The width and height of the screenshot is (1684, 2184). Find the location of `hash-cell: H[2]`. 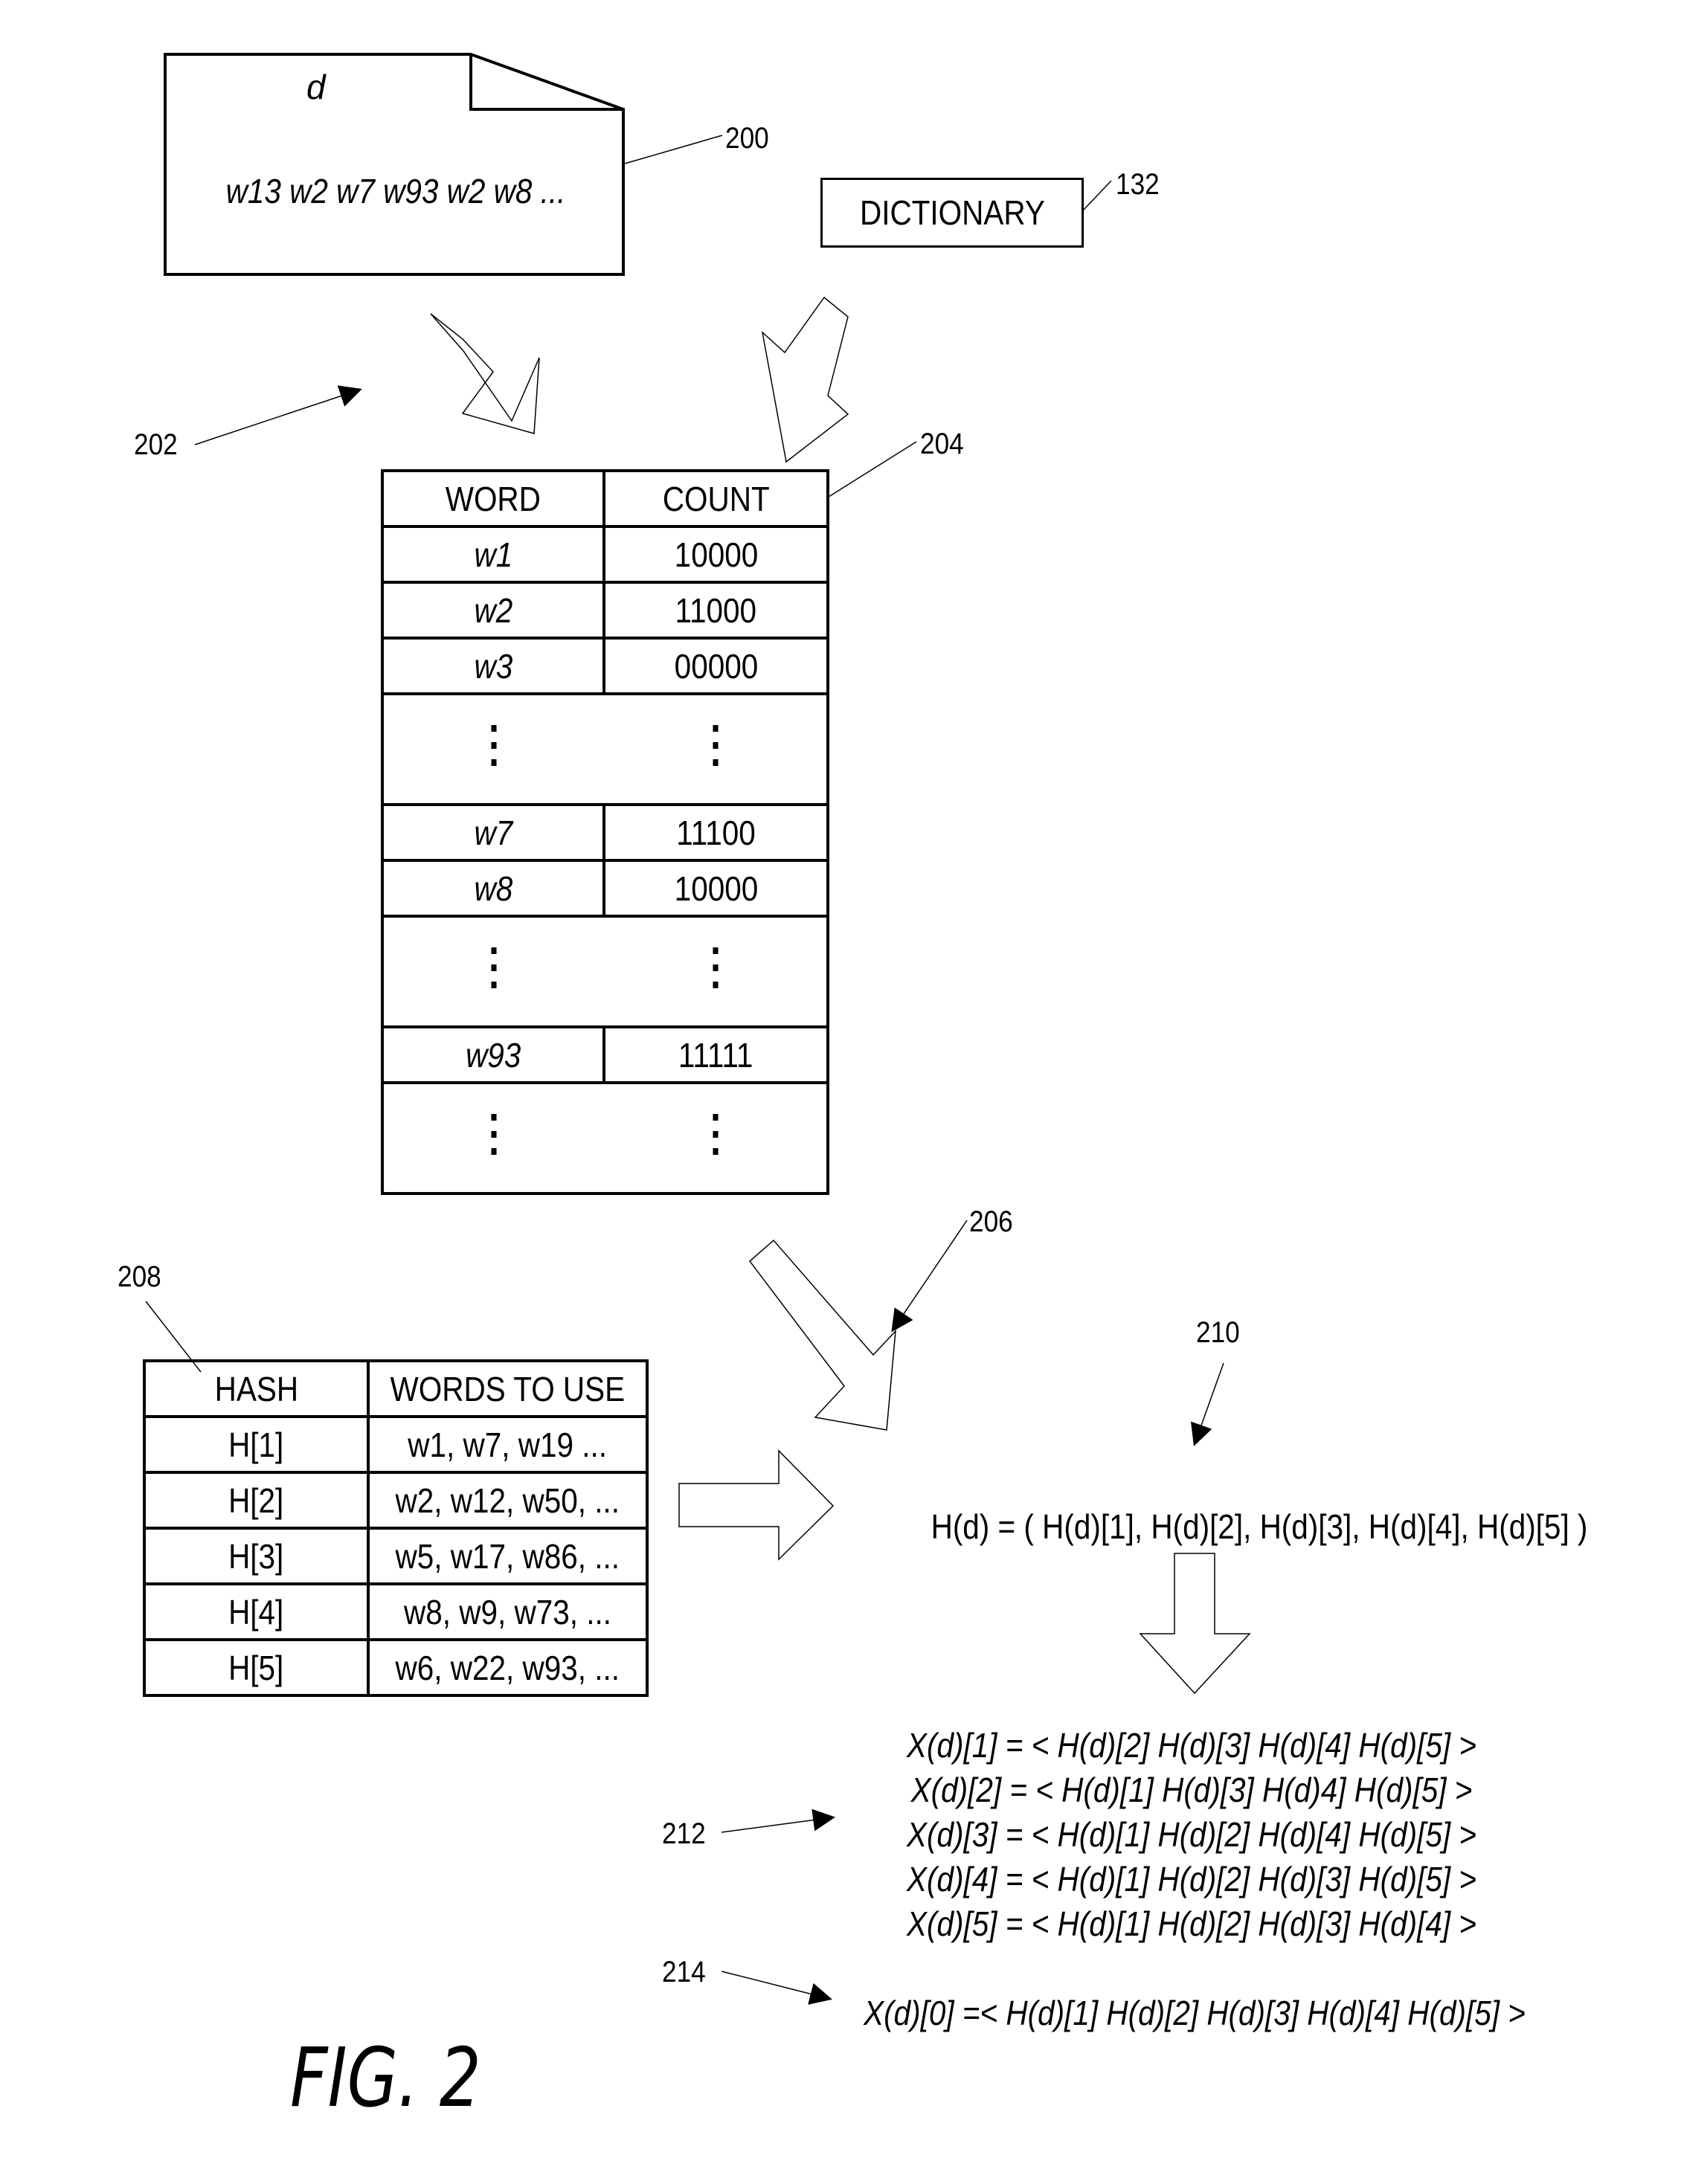

hash-cell: H[2] is located at coordinates (256, 1501).